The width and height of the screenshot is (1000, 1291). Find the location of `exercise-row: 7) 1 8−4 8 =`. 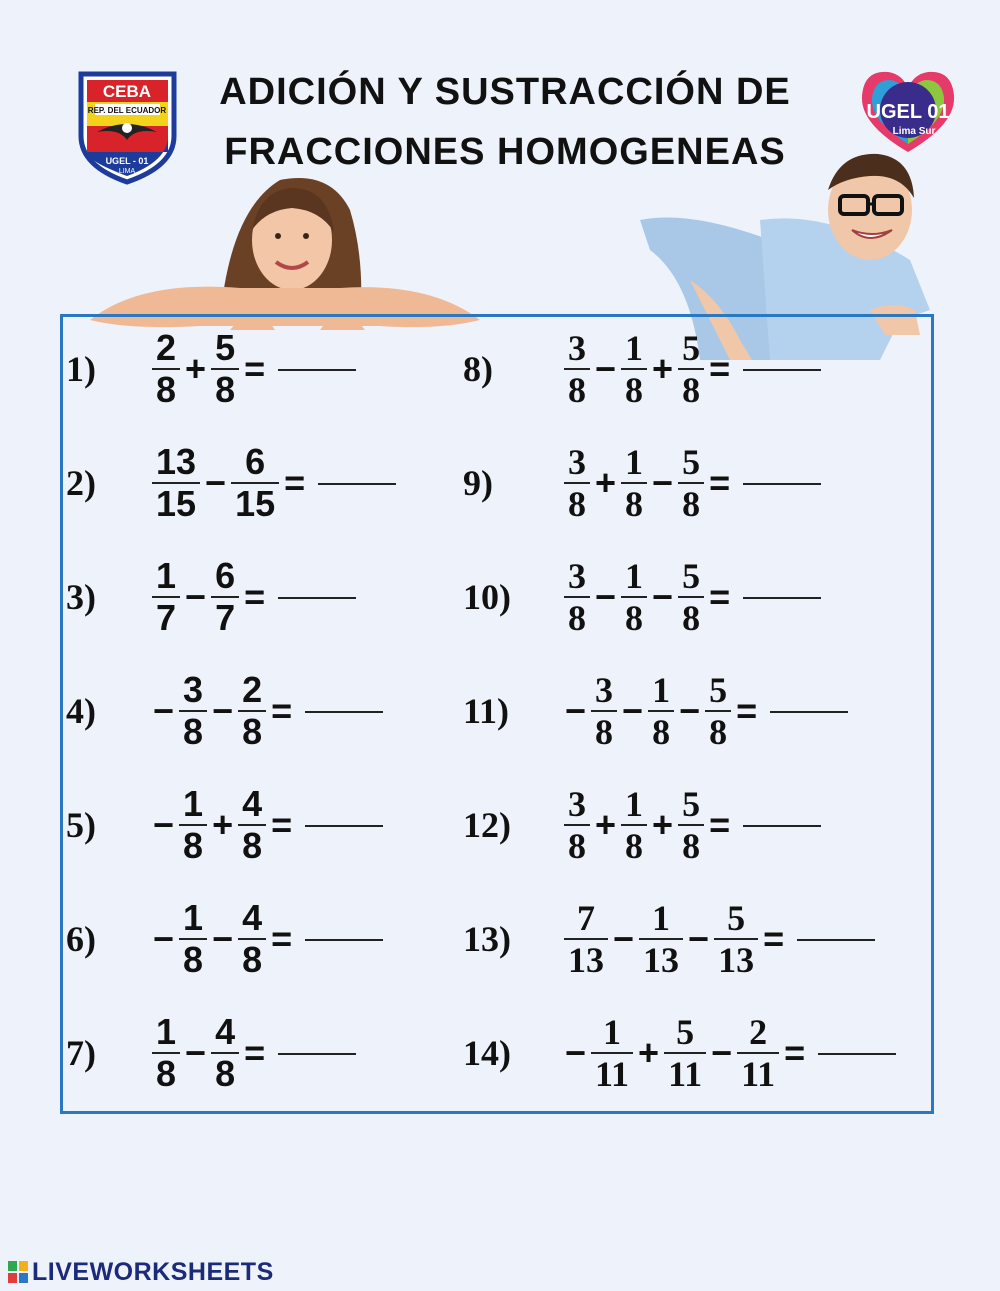

exercise-row: 7) 1 8−4 8 = is located at coordinates (211, 1053).